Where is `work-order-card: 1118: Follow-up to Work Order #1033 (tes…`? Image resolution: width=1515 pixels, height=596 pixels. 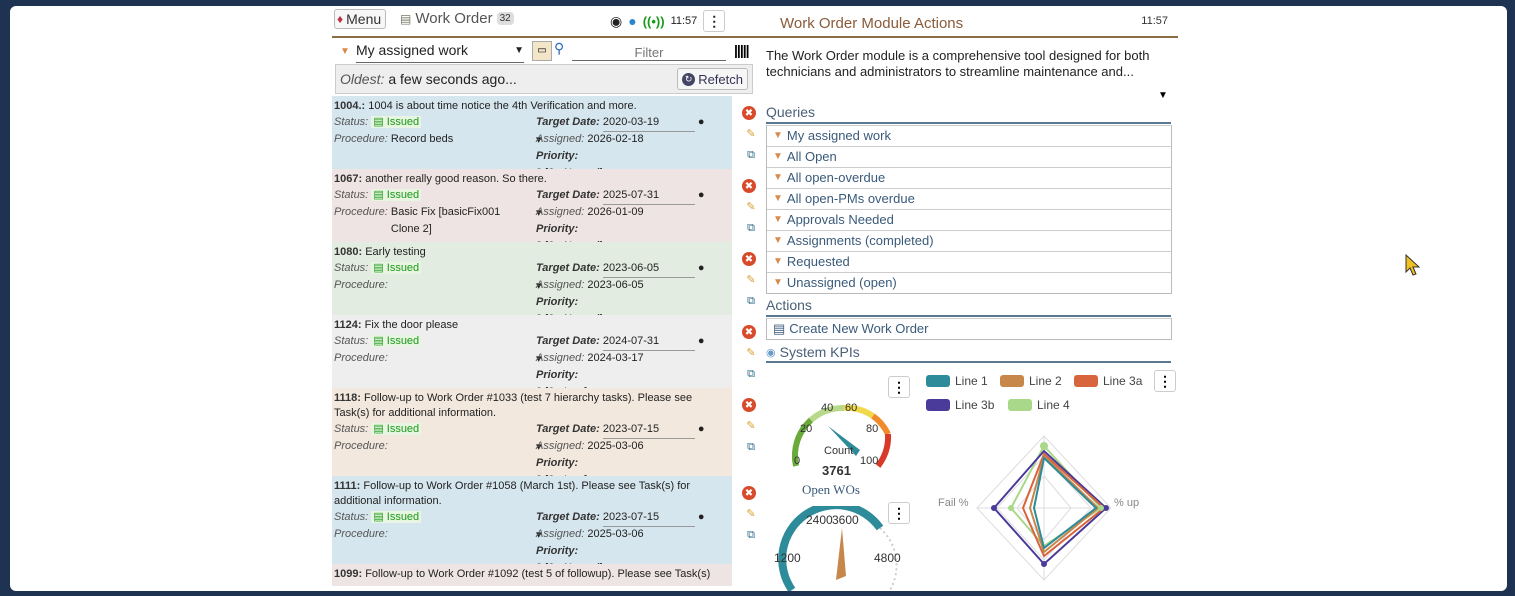
work-order-card: 1118: Follow-up to Work Order #1033 (tes… is located at coordinates (544, 439).